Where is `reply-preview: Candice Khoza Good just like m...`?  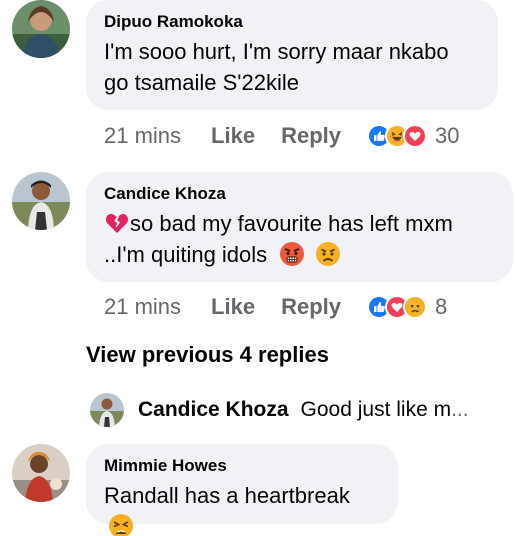
reply-preview: Candice Khoza Good just like m... is located at coordinates (279, 410).